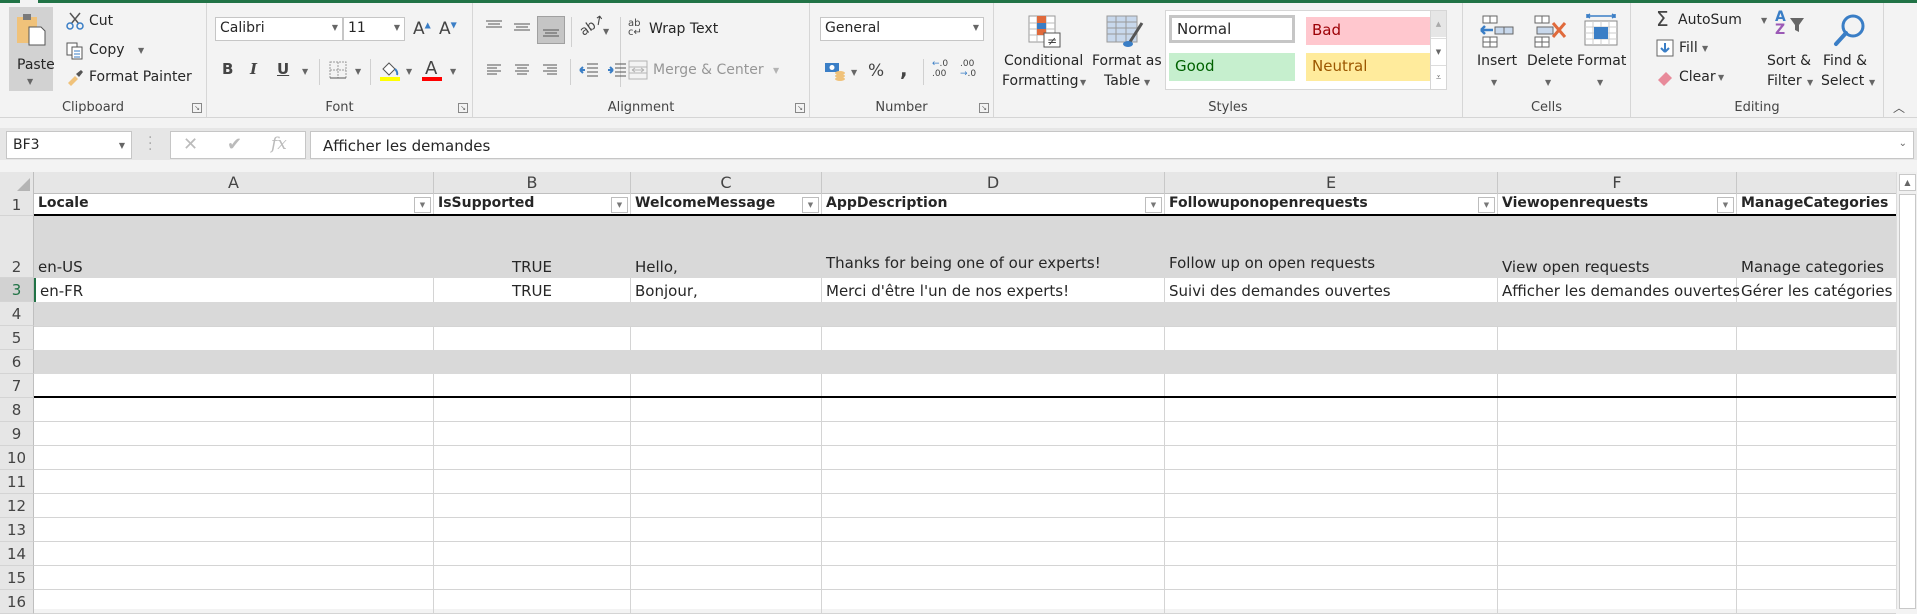  What do you see at coordinates (17, 362) in the screenshot?
I see `row-header-6: 6` at bounding box center [17, 362].